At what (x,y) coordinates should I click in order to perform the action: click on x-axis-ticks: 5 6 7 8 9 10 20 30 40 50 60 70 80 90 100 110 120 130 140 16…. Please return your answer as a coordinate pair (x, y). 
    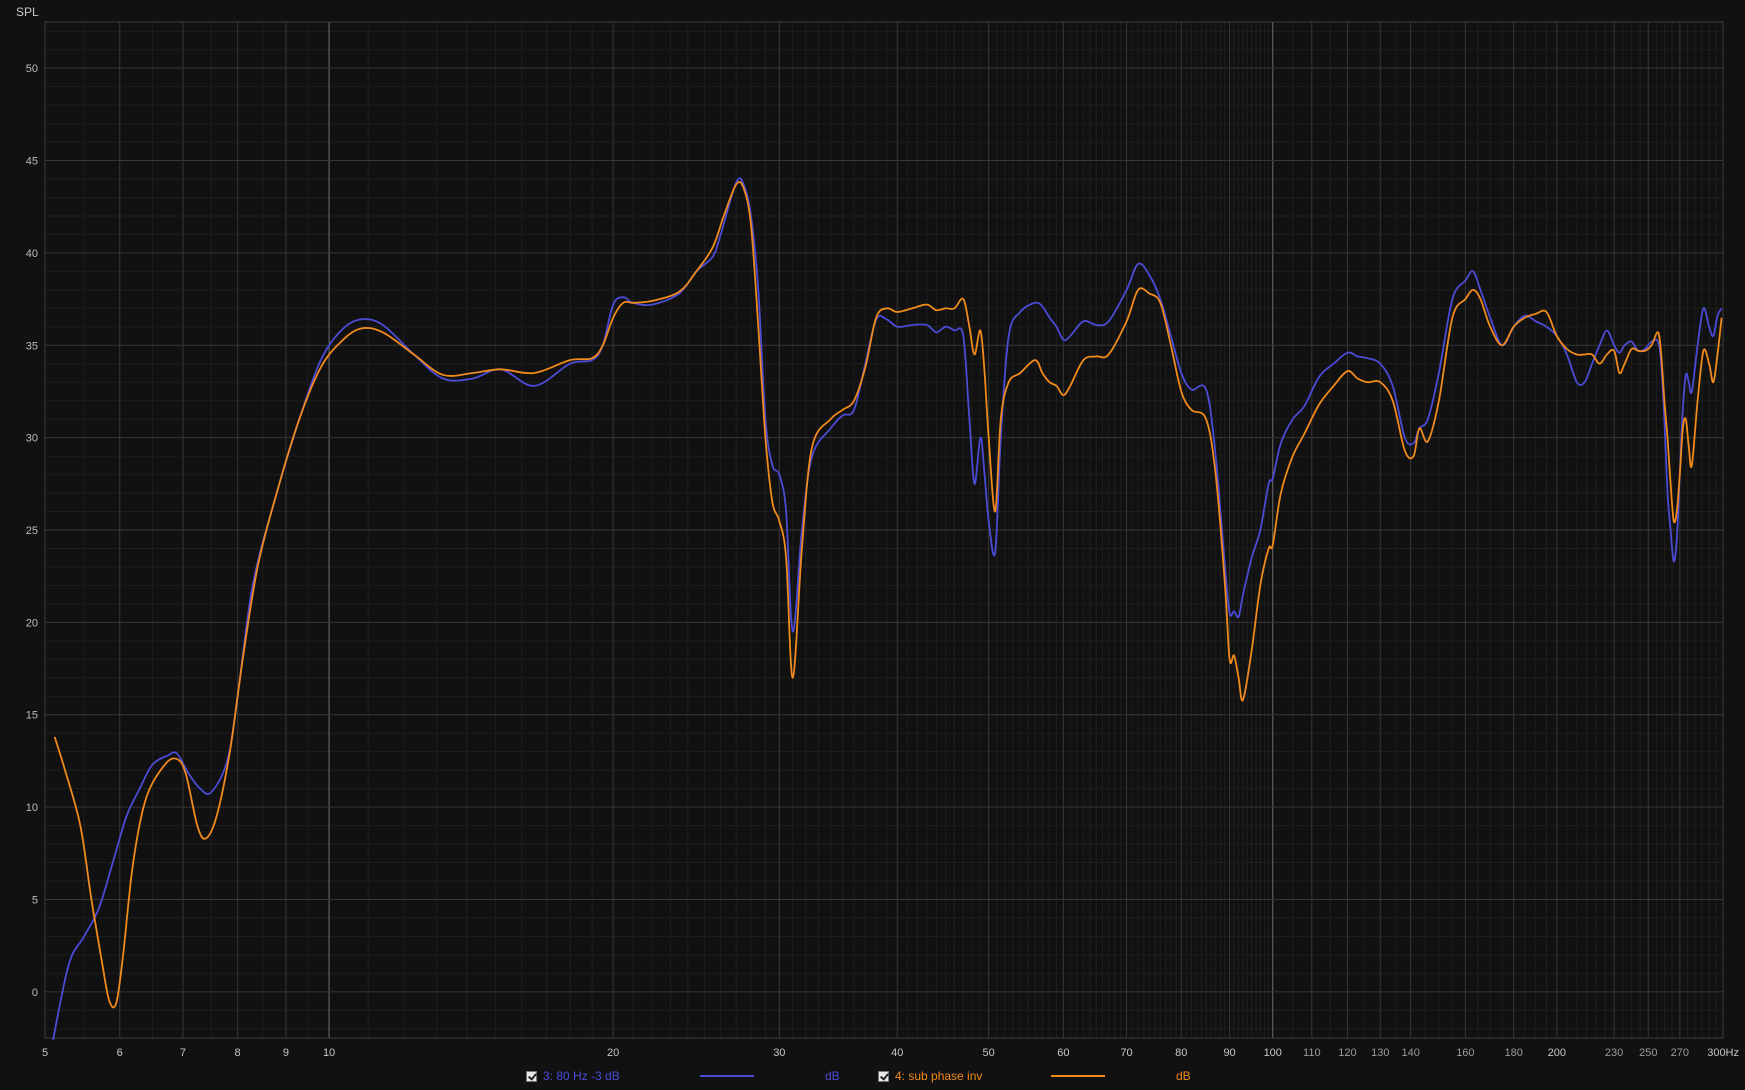
    Looking at the image, I should click on (890, 1053).